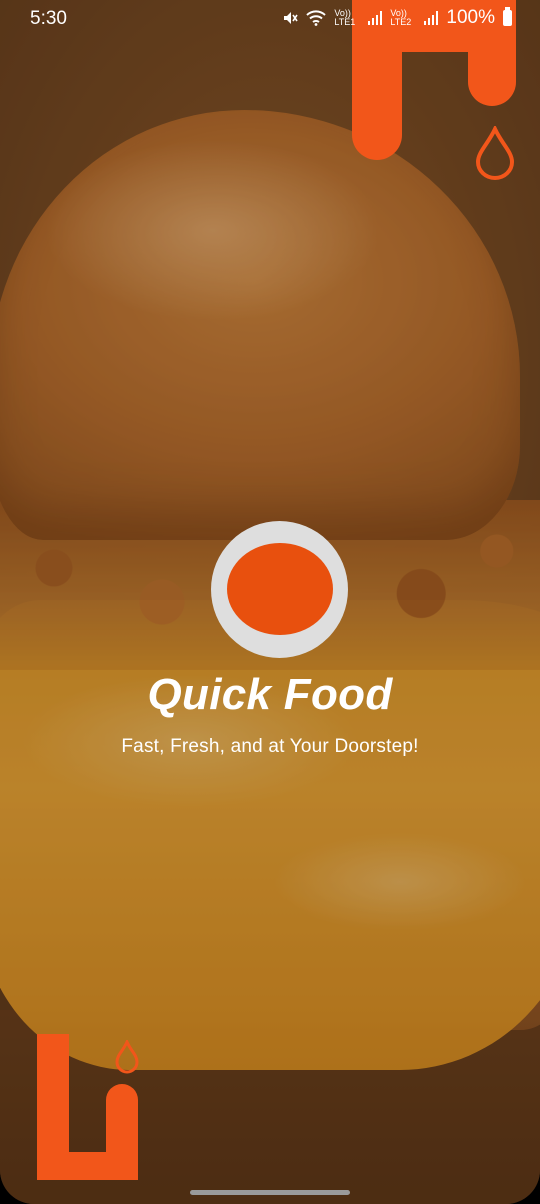 The height and width of the screenshot is (1204, 540). What do you see at coordinates (291, 18) in the screenshot?
I see `mute-icon` at bounding box center [291, 18].